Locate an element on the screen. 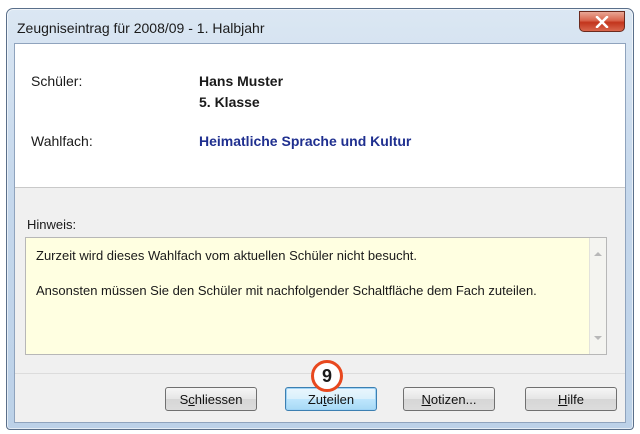 Image resolution: width=640 pixels, height=434 pixels. close-icon is located at coordinates (602, 21).